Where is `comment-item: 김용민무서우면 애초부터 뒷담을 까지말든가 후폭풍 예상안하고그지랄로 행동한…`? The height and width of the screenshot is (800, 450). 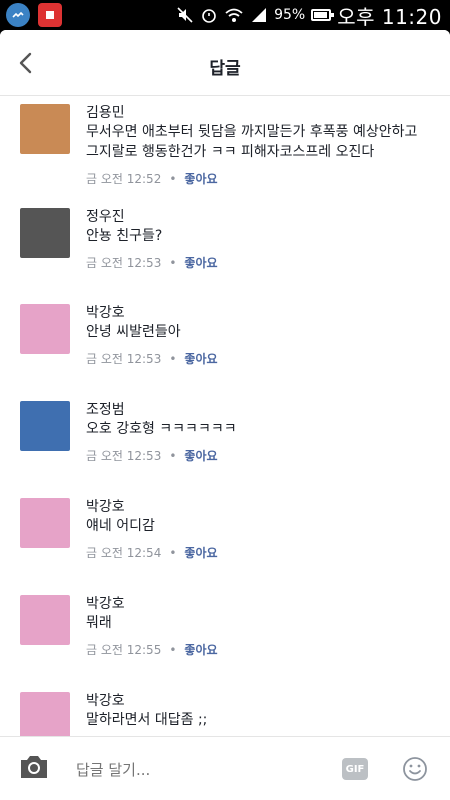 comment-item: 김용민무서우면 애초부터 뒷담을 까지말든가 후폭풍 예상안하고그지랄로 행동한… is located at coordinates (225, 144).